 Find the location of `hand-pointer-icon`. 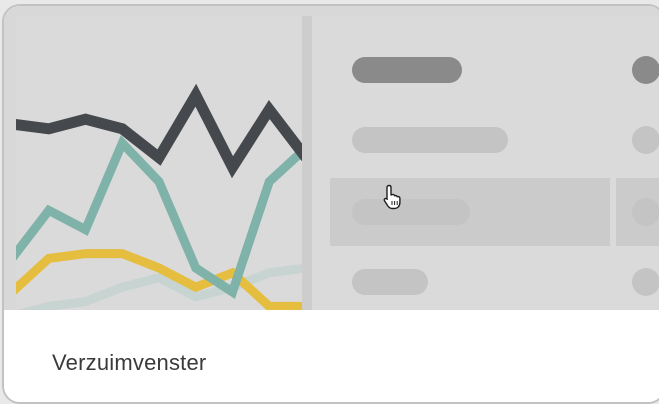

hand-pointer-icon is located at coordinates (393, 199).